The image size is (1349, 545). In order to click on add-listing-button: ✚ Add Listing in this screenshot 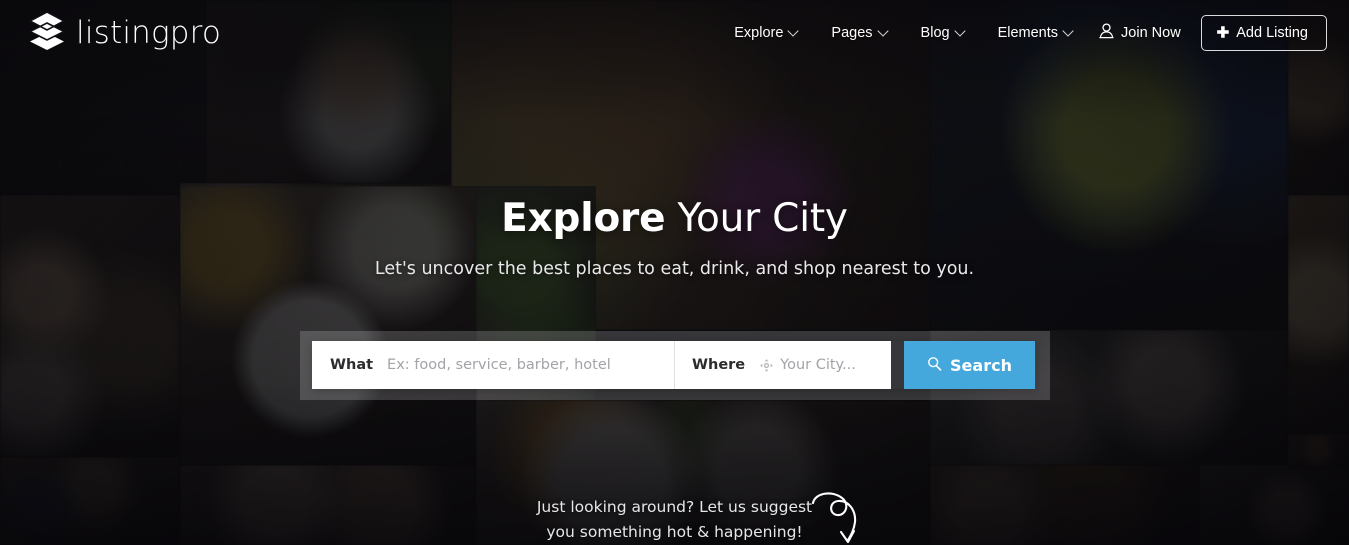, I will do `click(1263, 33)`.